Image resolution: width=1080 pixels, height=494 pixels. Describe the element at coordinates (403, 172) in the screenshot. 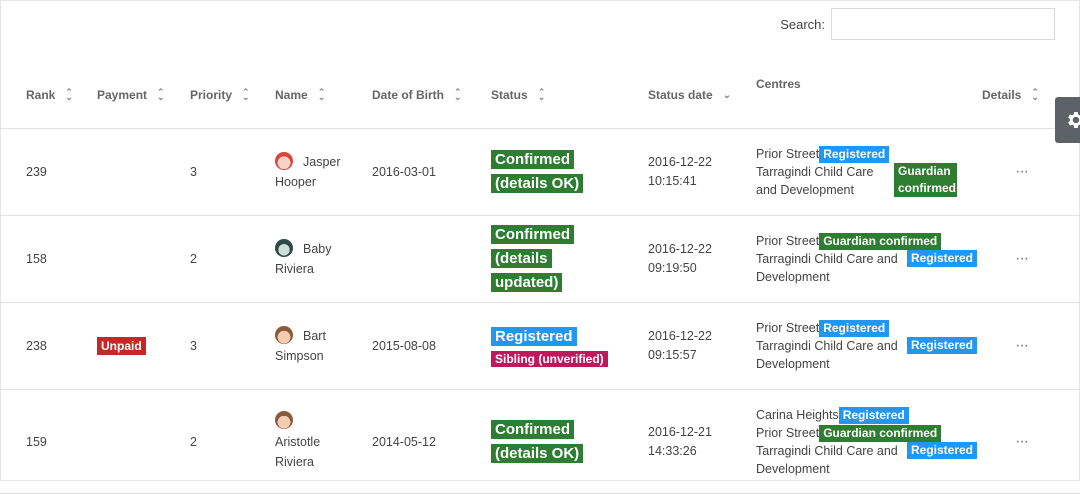

I see `dob-cell: 2016-03-01` at that location.